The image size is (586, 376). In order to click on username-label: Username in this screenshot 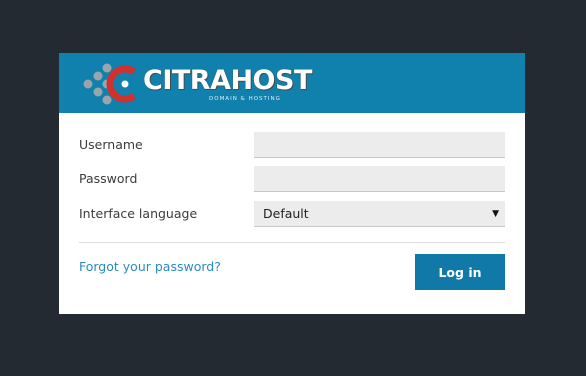, I will do `click(111, 144)`.